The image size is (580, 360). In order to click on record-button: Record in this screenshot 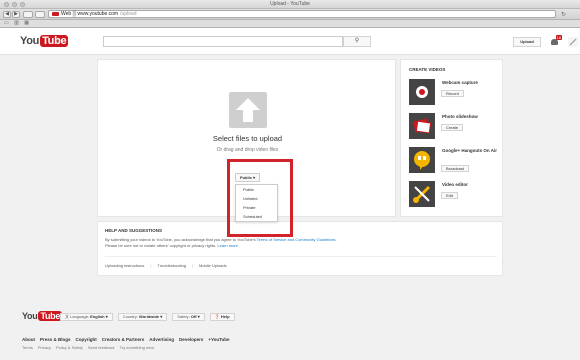, I will do `click(452, 93)`.